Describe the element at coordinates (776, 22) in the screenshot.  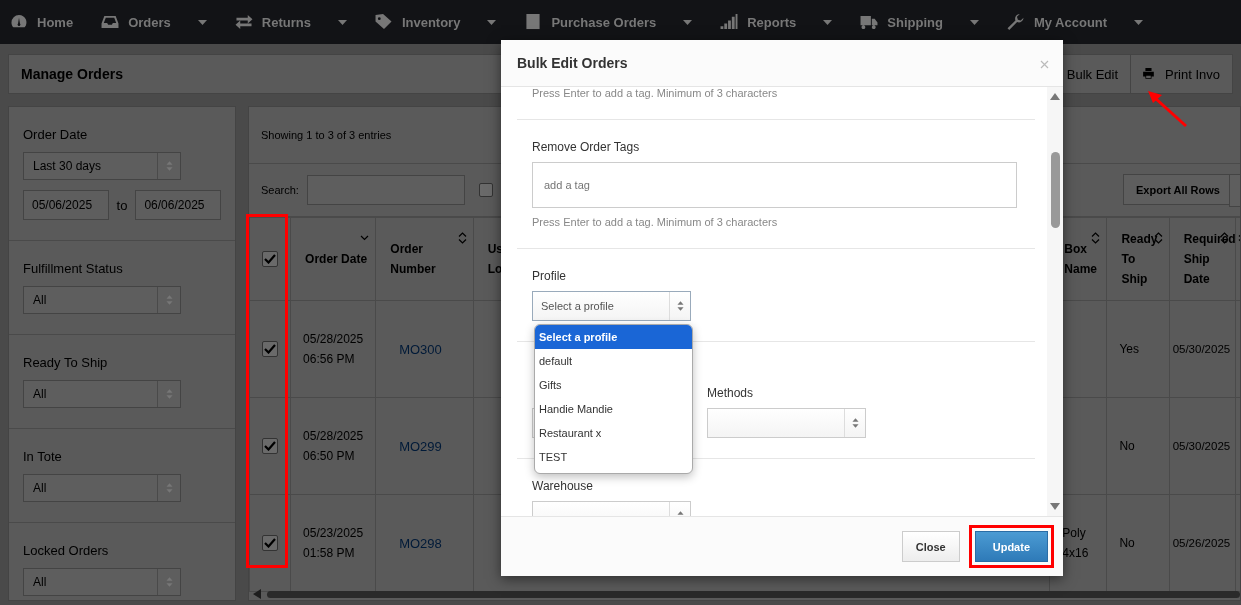
I see `nav-menu-item: Reports` at that location.